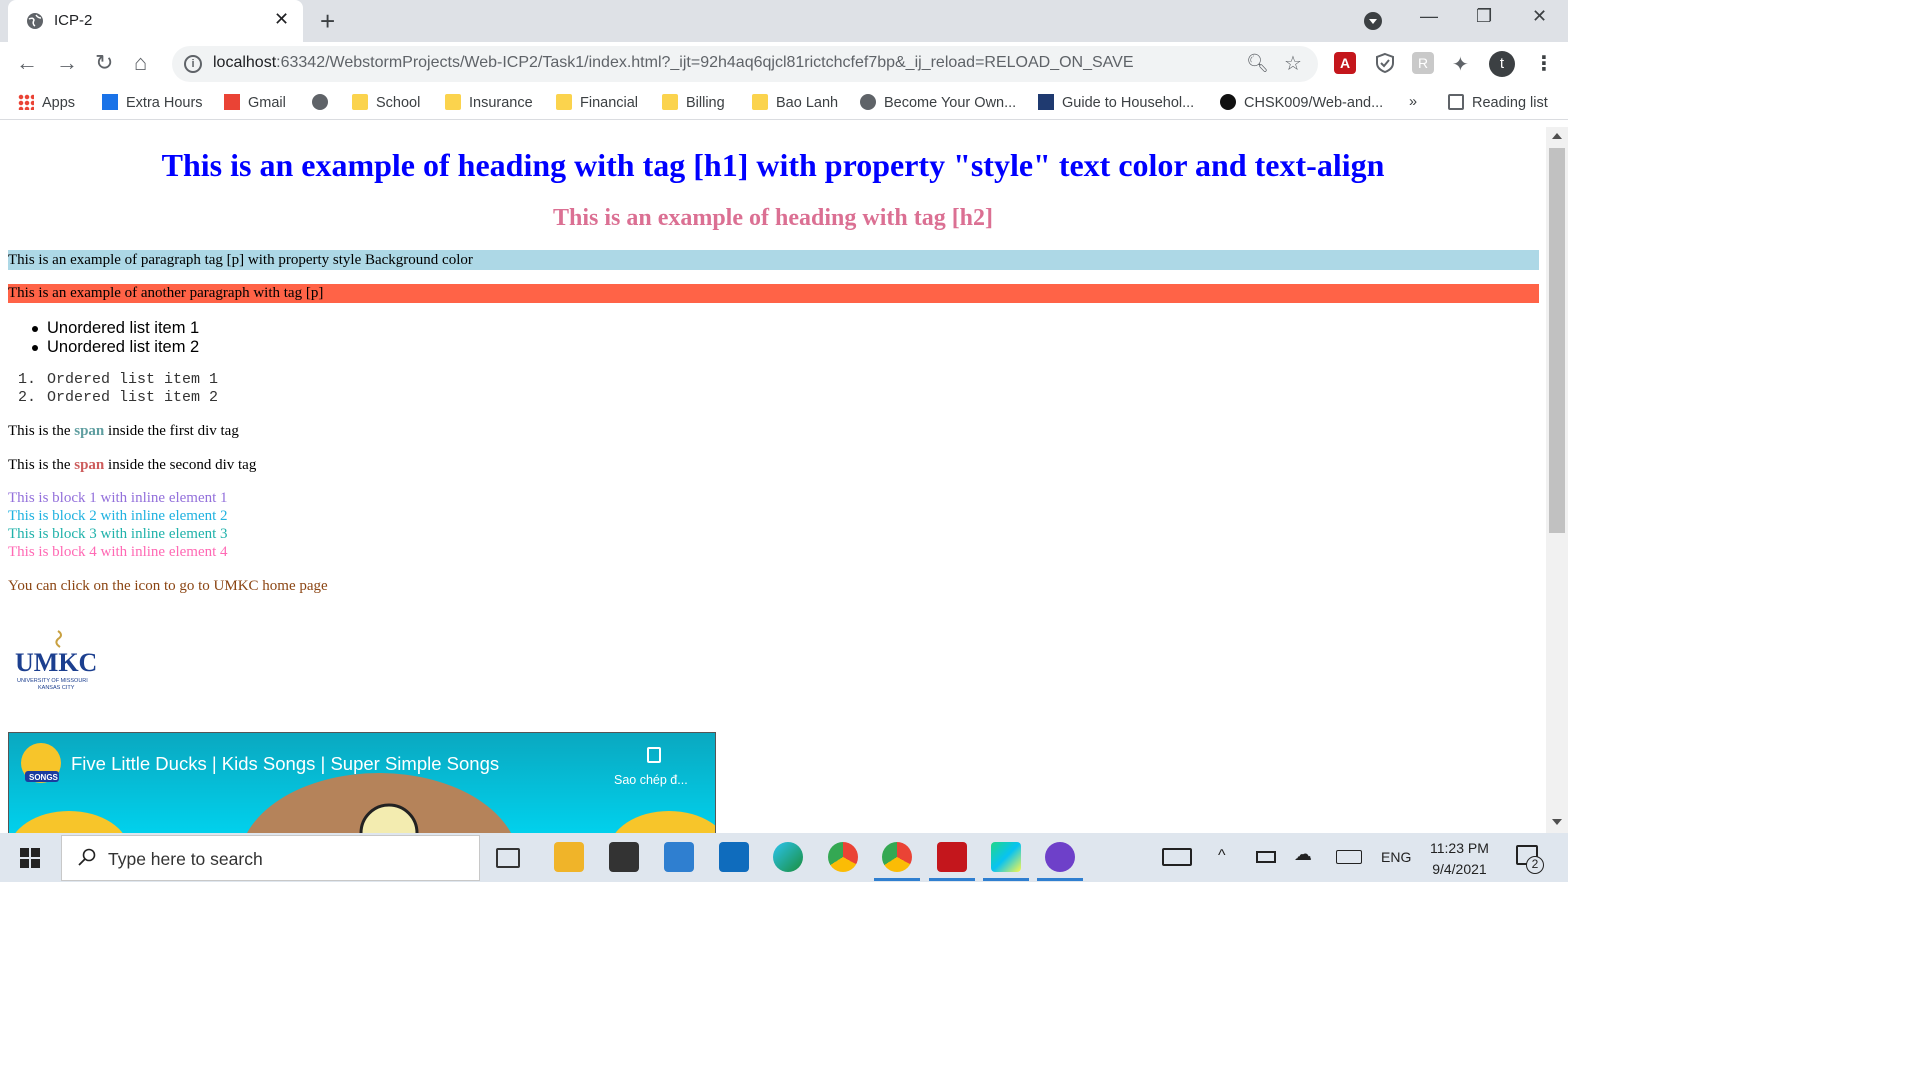  What do you see at coordinates (788, 857) in the screenshot?
I see `edge-icon` at bounding box center [788, 857].